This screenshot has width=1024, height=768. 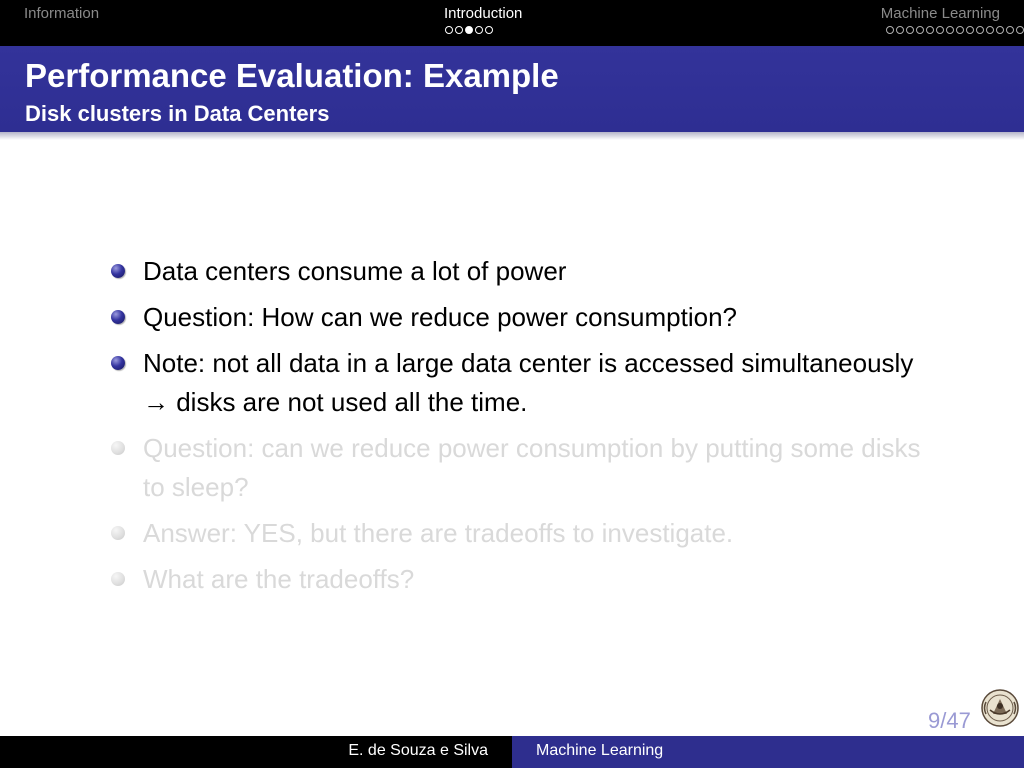 I want to click on nav-section-introduction: Introduction, so click(x=483, y=14).